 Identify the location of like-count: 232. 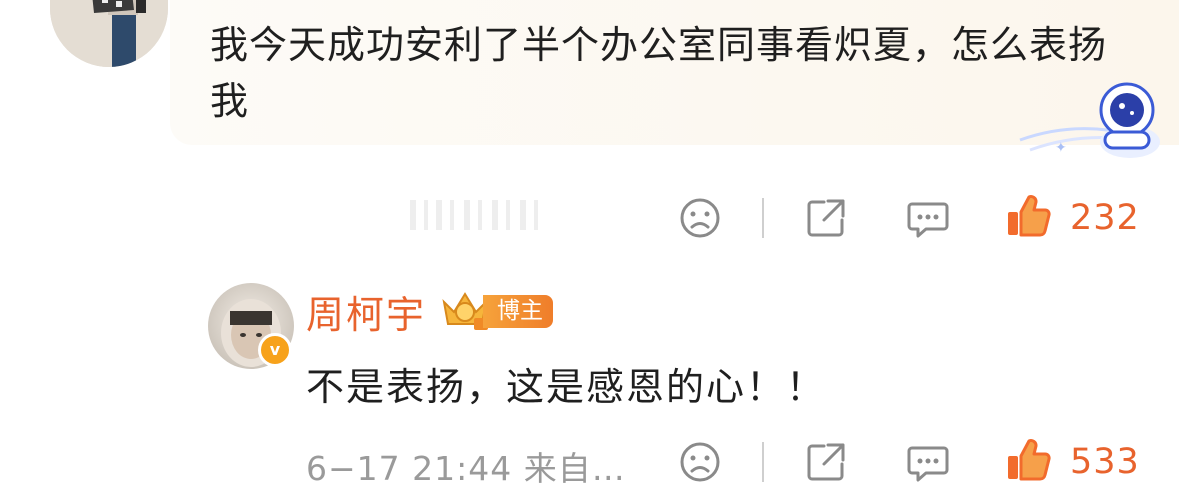
(1105, 218).